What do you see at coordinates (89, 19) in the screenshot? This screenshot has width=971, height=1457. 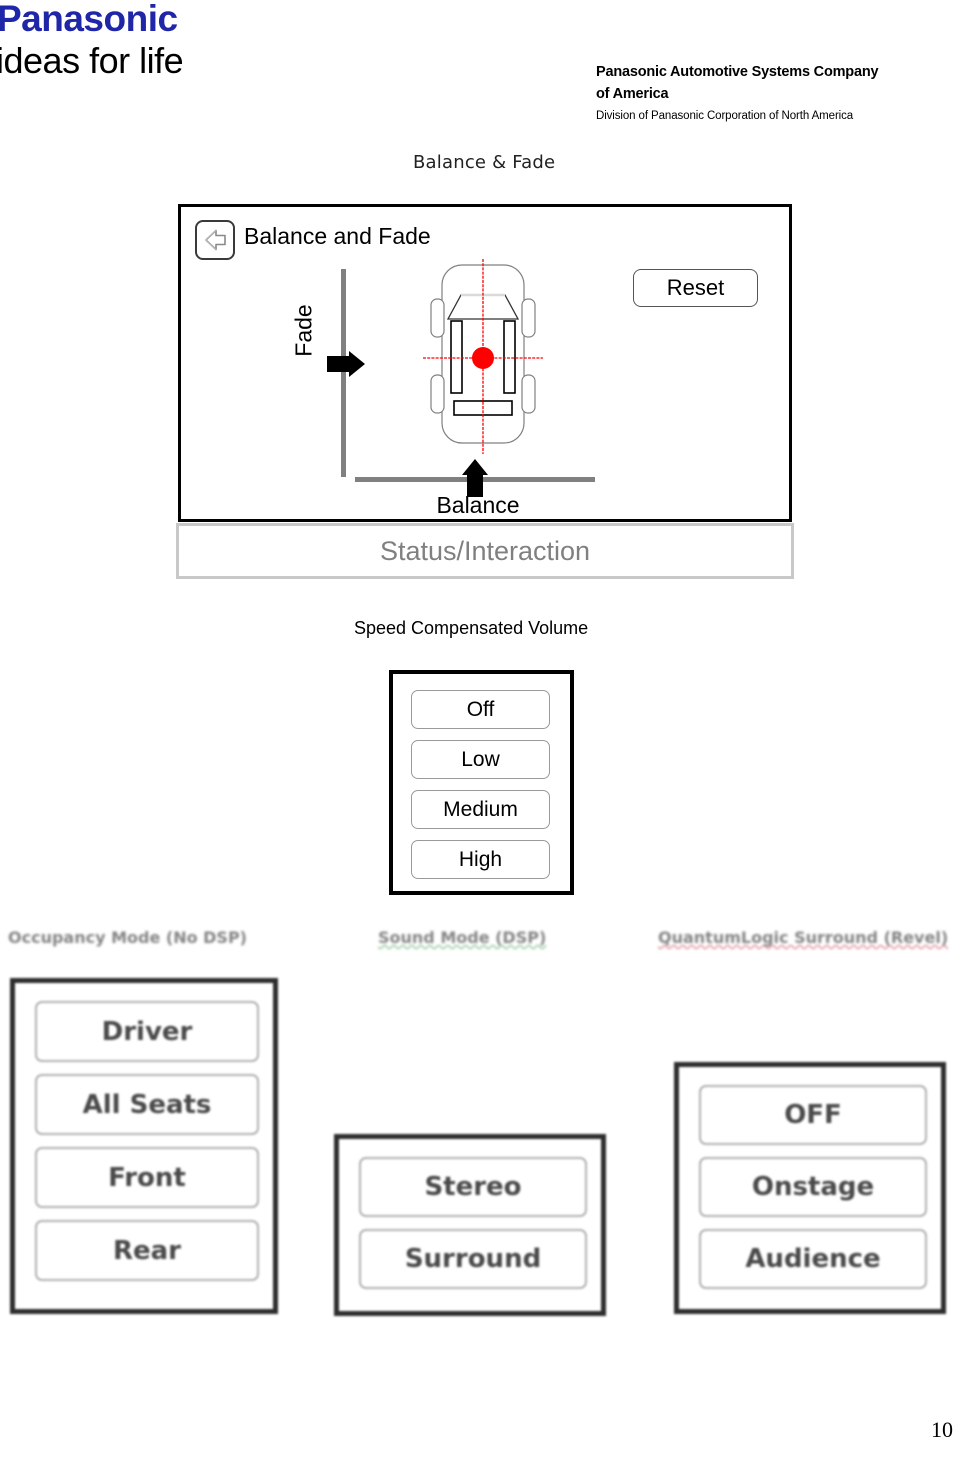 I see `brand-name: Panasonic` at bounding box center [89, 19].